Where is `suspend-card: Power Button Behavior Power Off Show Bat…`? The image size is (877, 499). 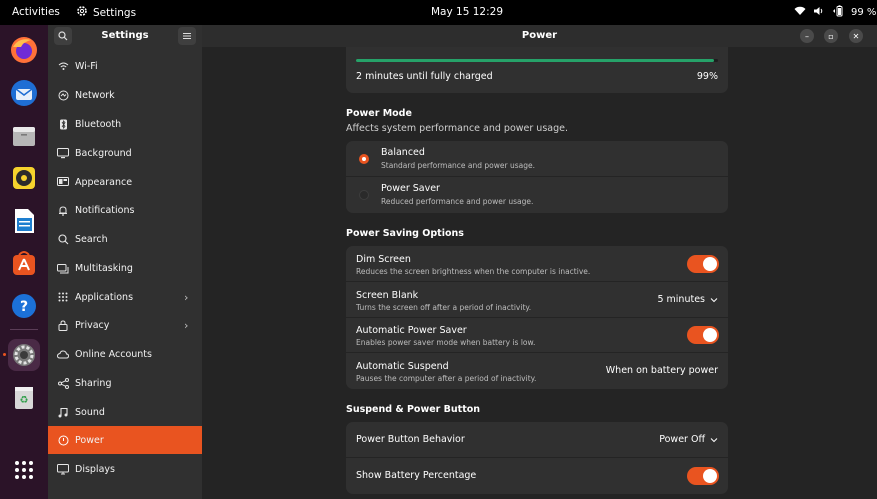
suspend-card: Power Button Behavior Power Off Show Bat… is located at coordinates (537, 458).